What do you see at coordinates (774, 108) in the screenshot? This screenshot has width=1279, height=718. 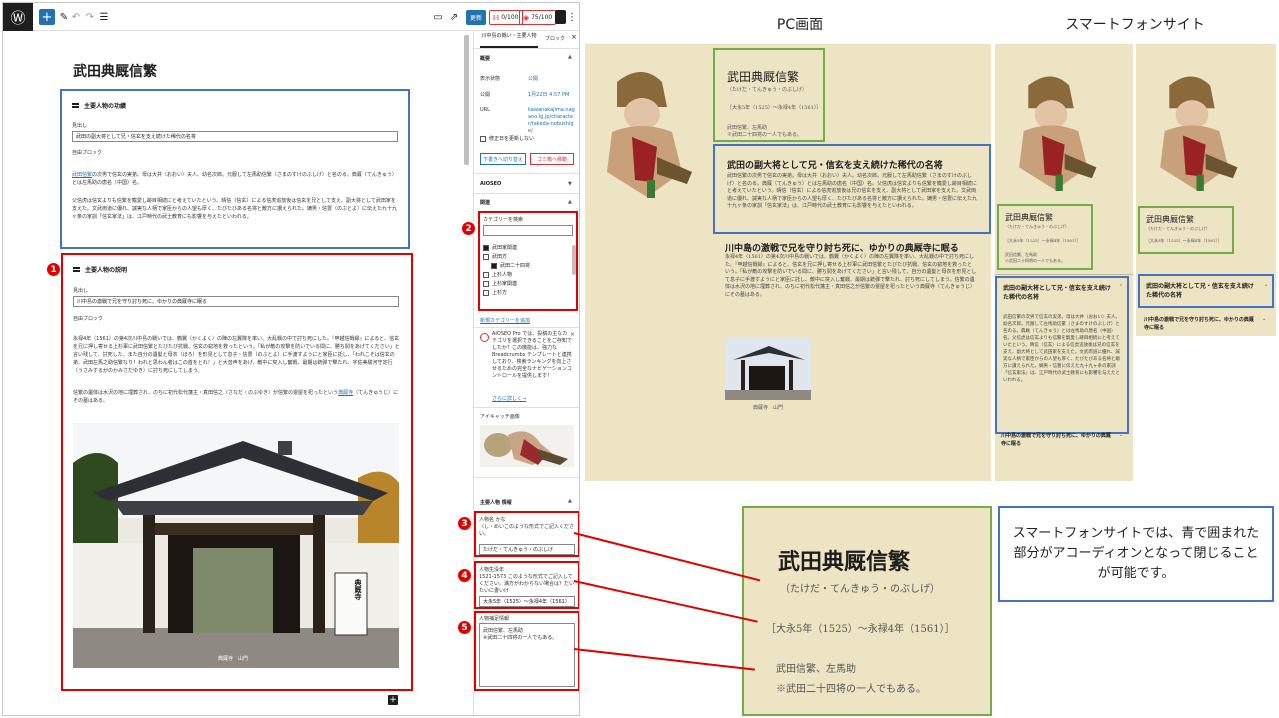 I see `pc-years: ［大永5年（1525）～永禄4年（1561）］` at bounding box center [774, 108].